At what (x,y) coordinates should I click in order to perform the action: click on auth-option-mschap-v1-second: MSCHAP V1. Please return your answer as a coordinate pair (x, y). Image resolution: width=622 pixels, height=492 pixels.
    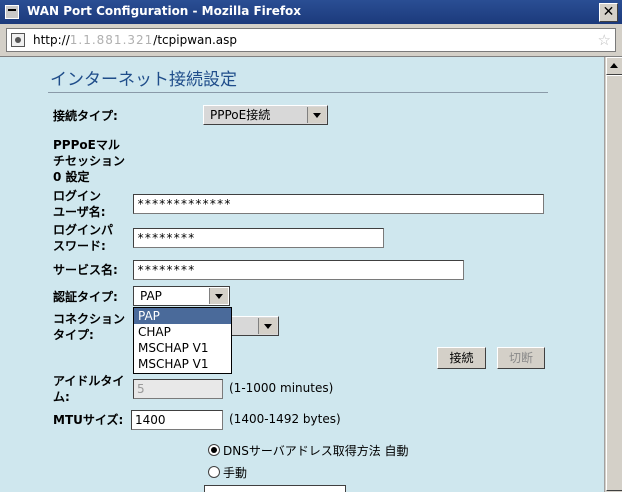
    Looking at the image, I should click on (182, 364).